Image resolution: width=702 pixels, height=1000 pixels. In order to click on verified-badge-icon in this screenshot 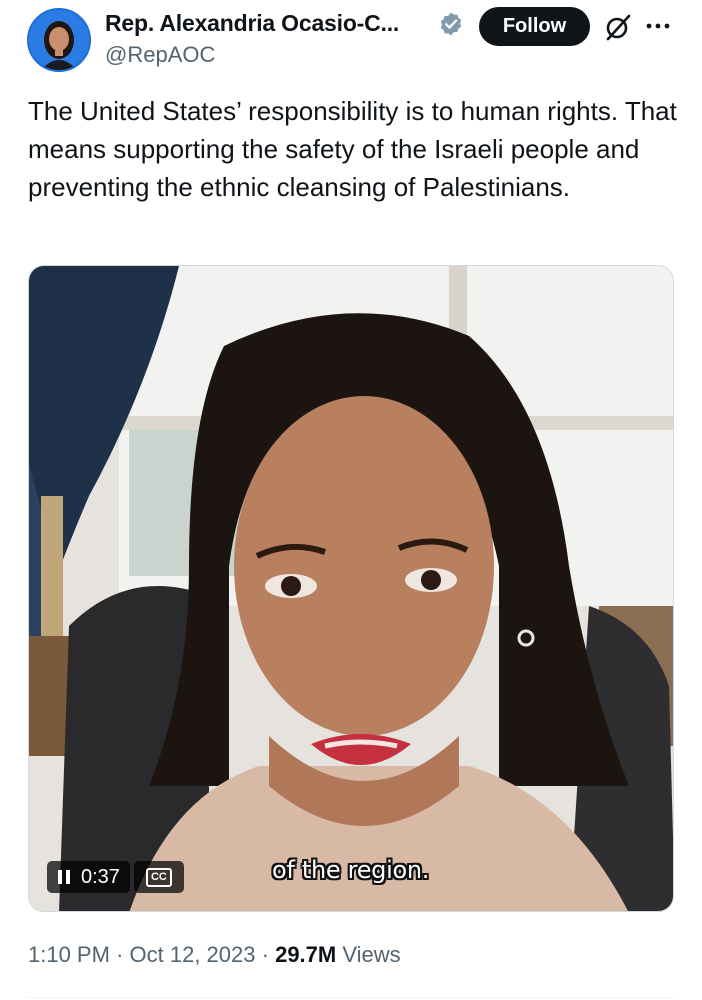, I will do `click(451, 24)`.